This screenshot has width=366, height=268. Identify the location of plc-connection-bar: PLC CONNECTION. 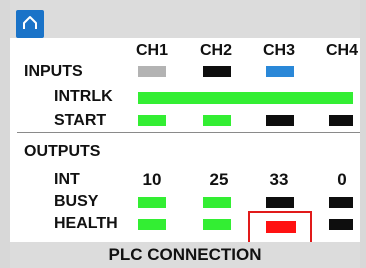
(185, 255).